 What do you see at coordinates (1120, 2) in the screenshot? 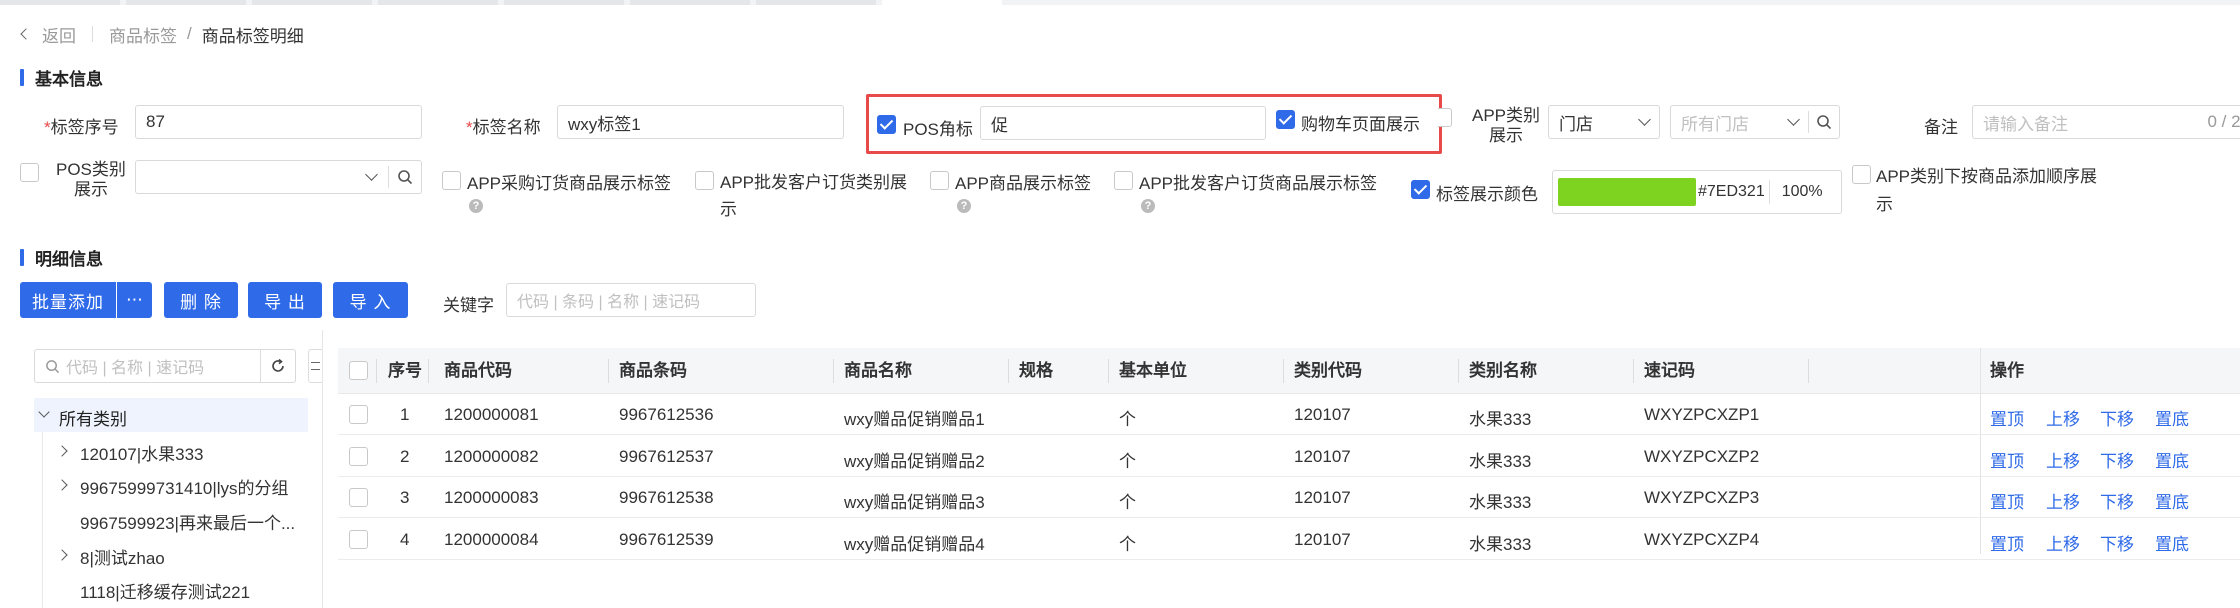
I see `tab-strip` at bounding box center [1120, 2].